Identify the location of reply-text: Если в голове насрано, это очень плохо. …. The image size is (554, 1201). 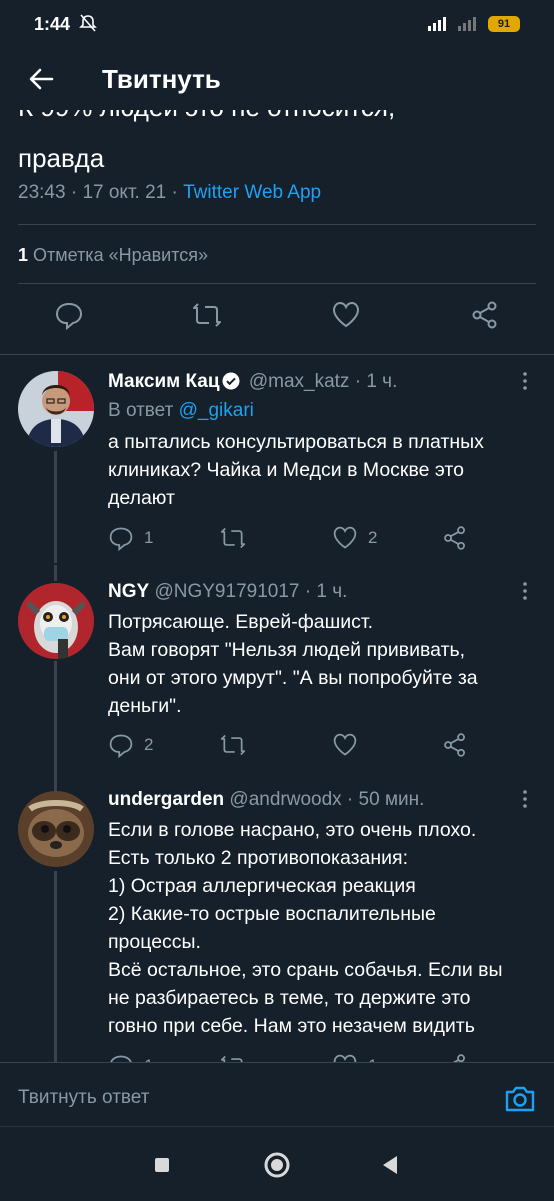
(305, 928).